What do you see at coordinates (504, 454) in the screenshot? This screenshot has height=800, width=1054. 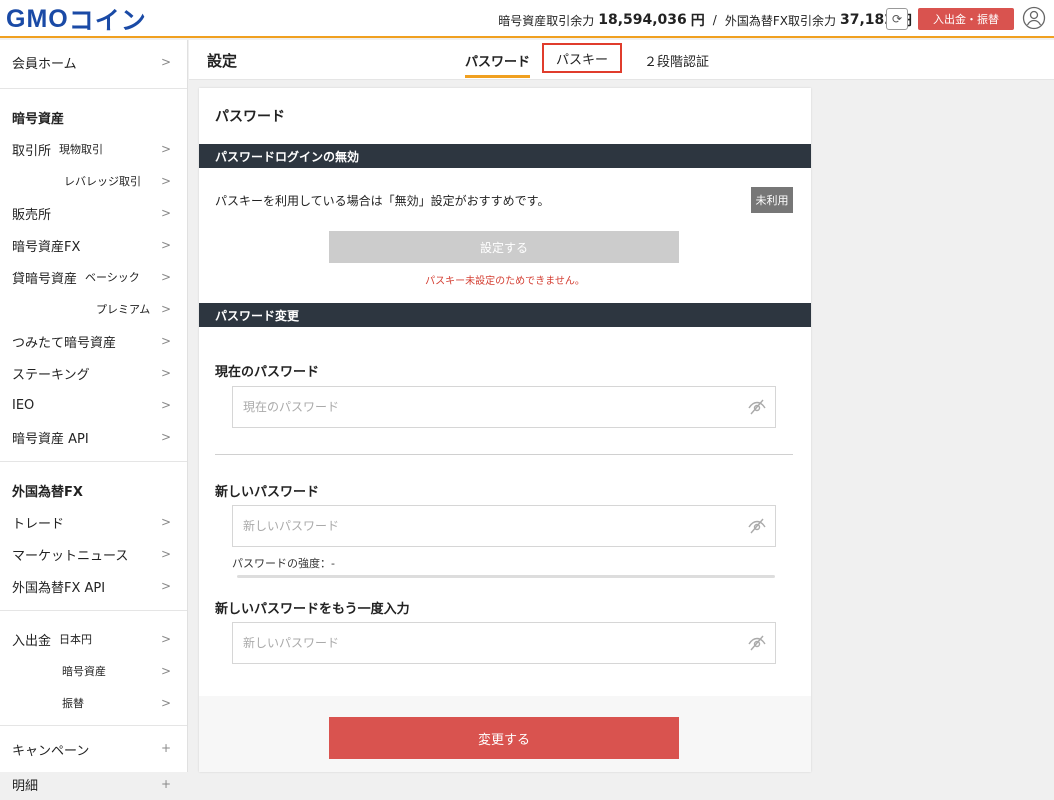 I see `section-divider` at bounding box center [504, 454].